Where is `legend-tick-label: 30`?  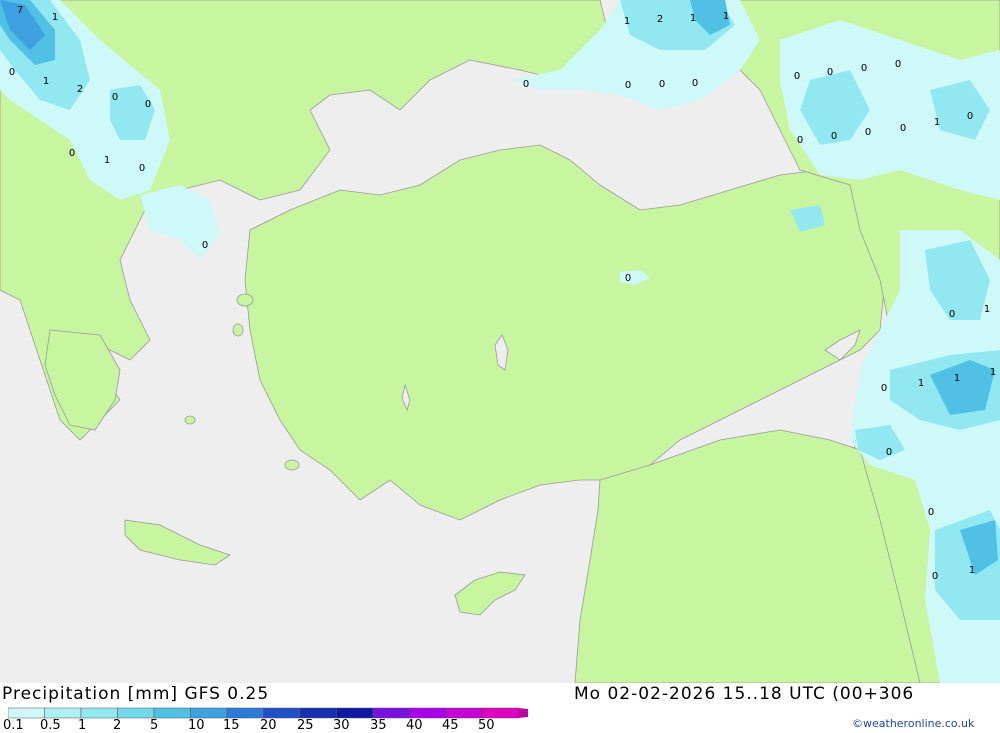
legend-tick-label: 30 is located at coordinates (341, 725).